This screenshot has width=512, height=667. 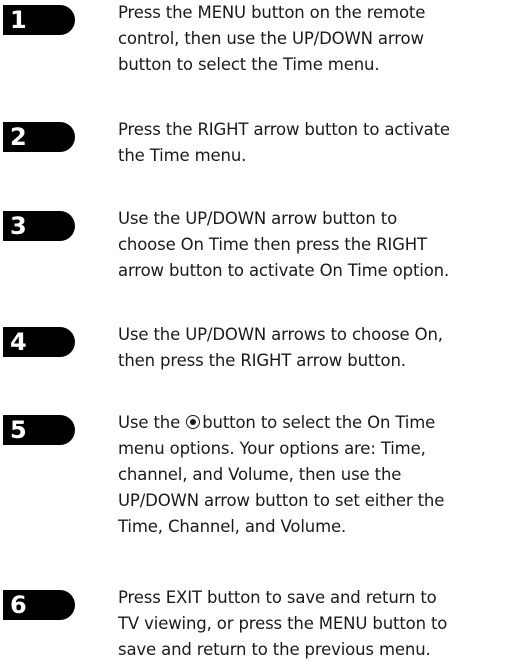 I want to click on step-number-badge: 1, so click(x=39, y=20).